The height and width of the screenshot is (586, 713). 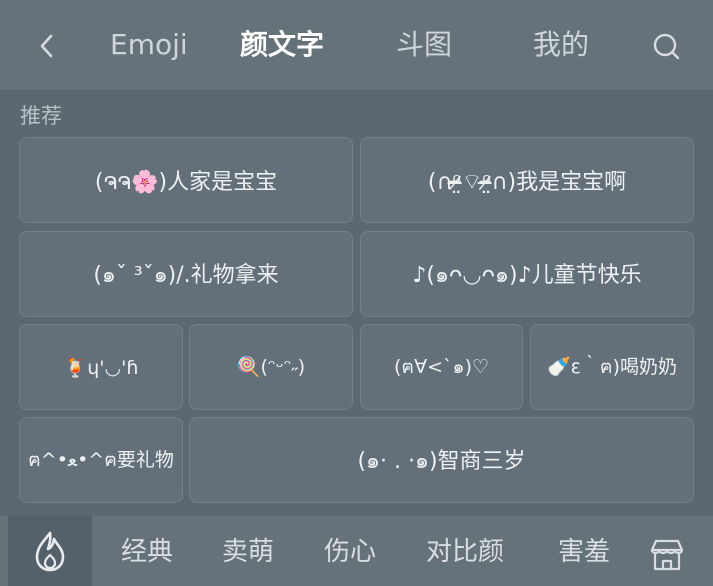 I want to click on category-bar: 经典 卖萌 伤心 对比颜 害羞, so click(x=356, y=551).